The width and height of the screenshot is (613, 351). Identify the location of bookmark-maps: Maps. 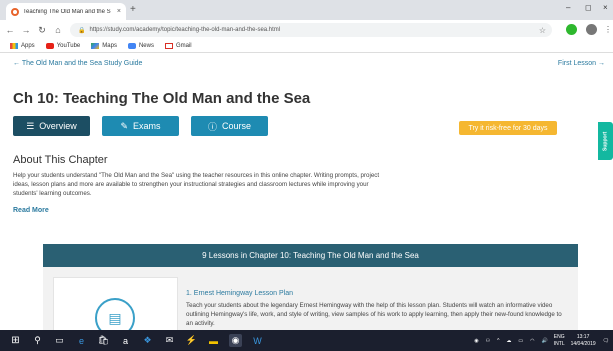
(104, 46).